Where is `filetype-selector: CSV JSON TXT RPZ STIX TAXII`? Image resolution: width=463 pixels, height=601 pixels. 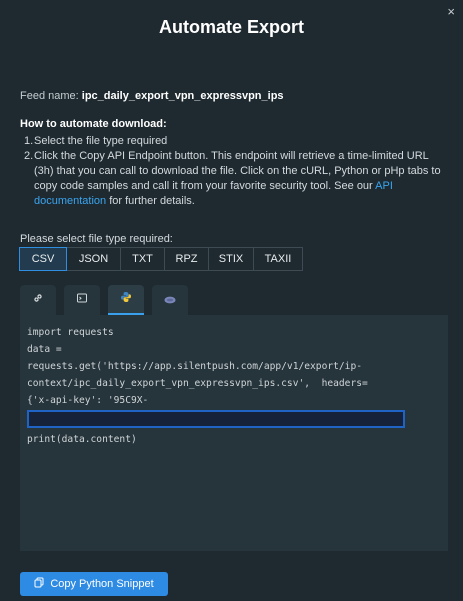
filetype-selector: CSV JSON TXT RPZ STIX TAXII is located at coordinates (161, 259).